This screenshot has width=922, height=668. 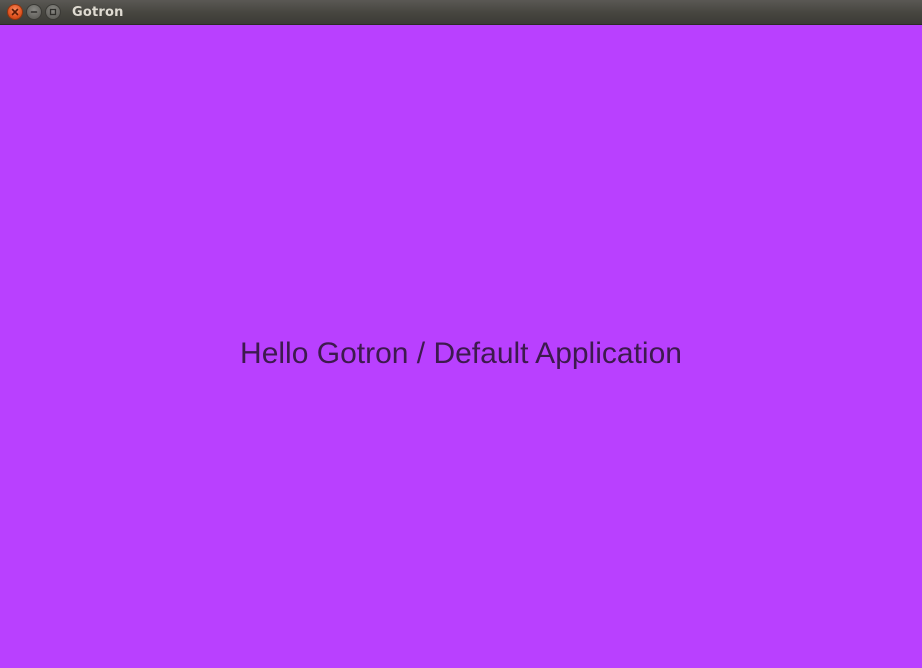 I want to click on minimize-button, so click(x=34, y=12).